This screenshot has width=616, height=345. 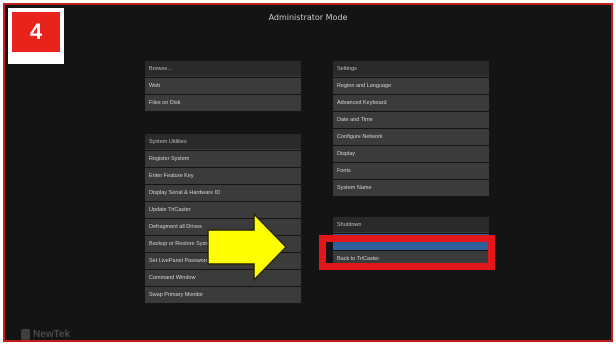 What do you see at coordinates (223, 193) in the screenshot?
I see `display-serial-item: Display Serial & Hardware ID` at bounding box center [223, 193].